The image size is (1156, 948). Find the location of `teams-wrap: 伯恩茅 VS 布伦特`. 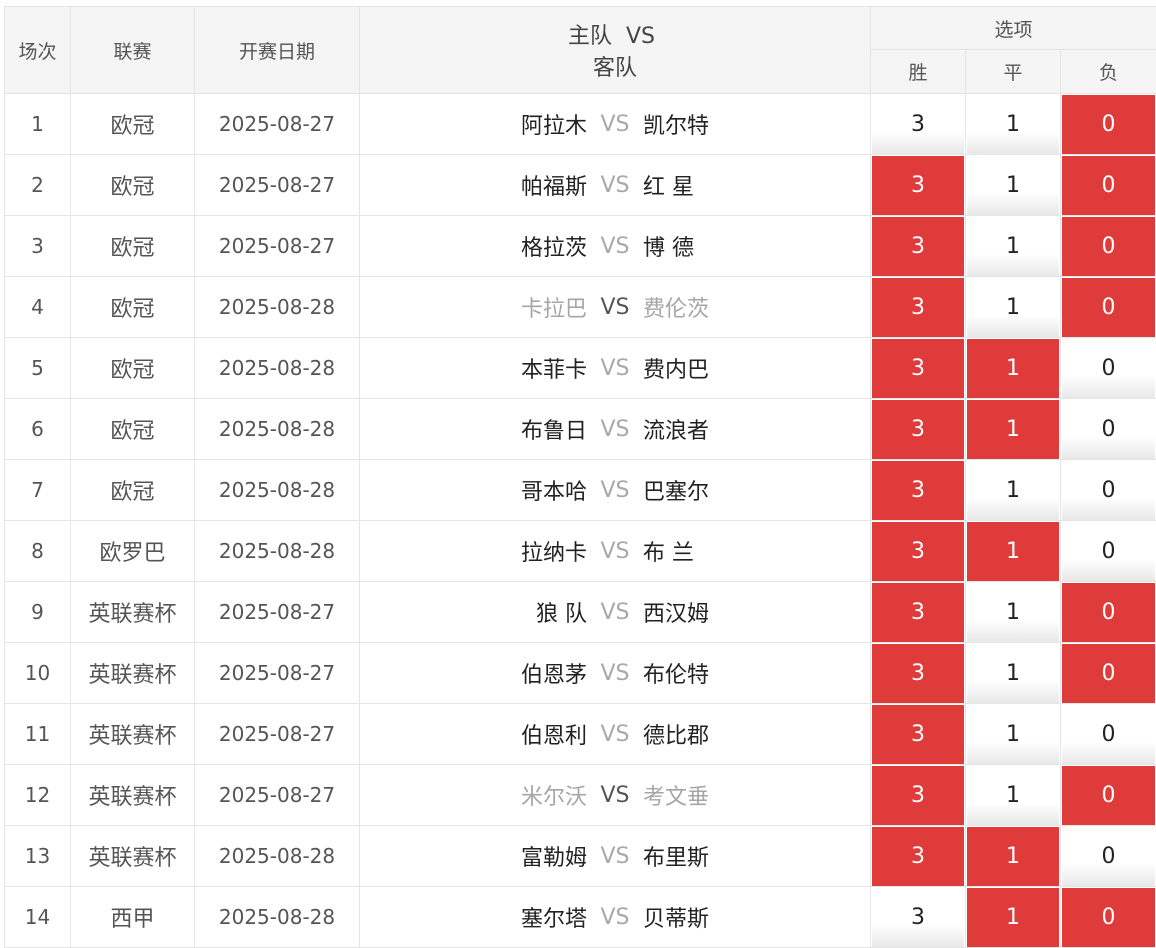

teams-wrap: 伯恩茅 VS 布伦特 is located at coordinates (615, 673).